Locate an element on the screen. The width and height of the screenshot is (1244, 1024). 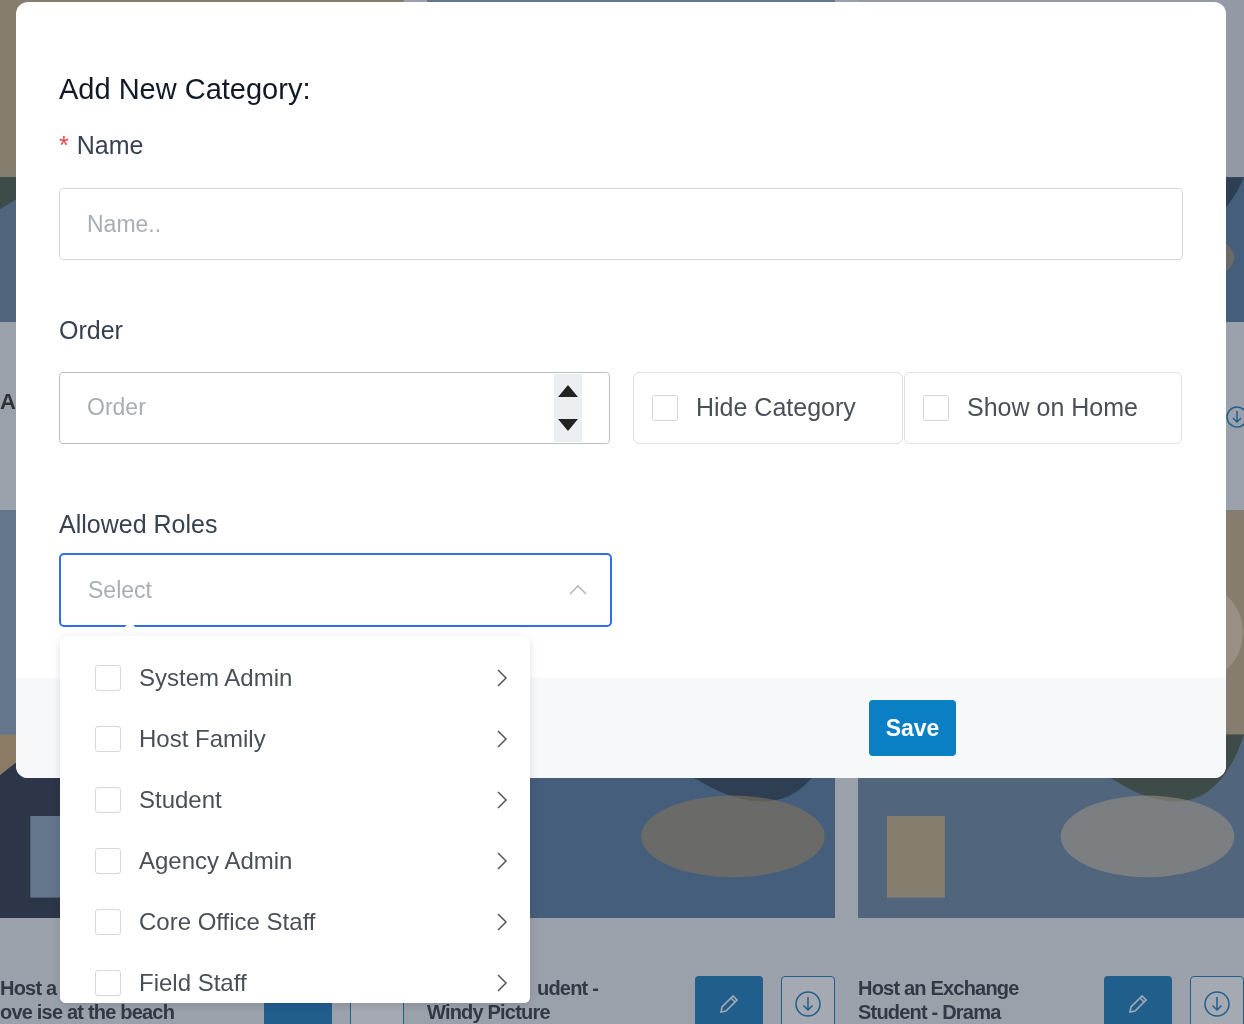
side-title: A is located at coordinates (8, 401).